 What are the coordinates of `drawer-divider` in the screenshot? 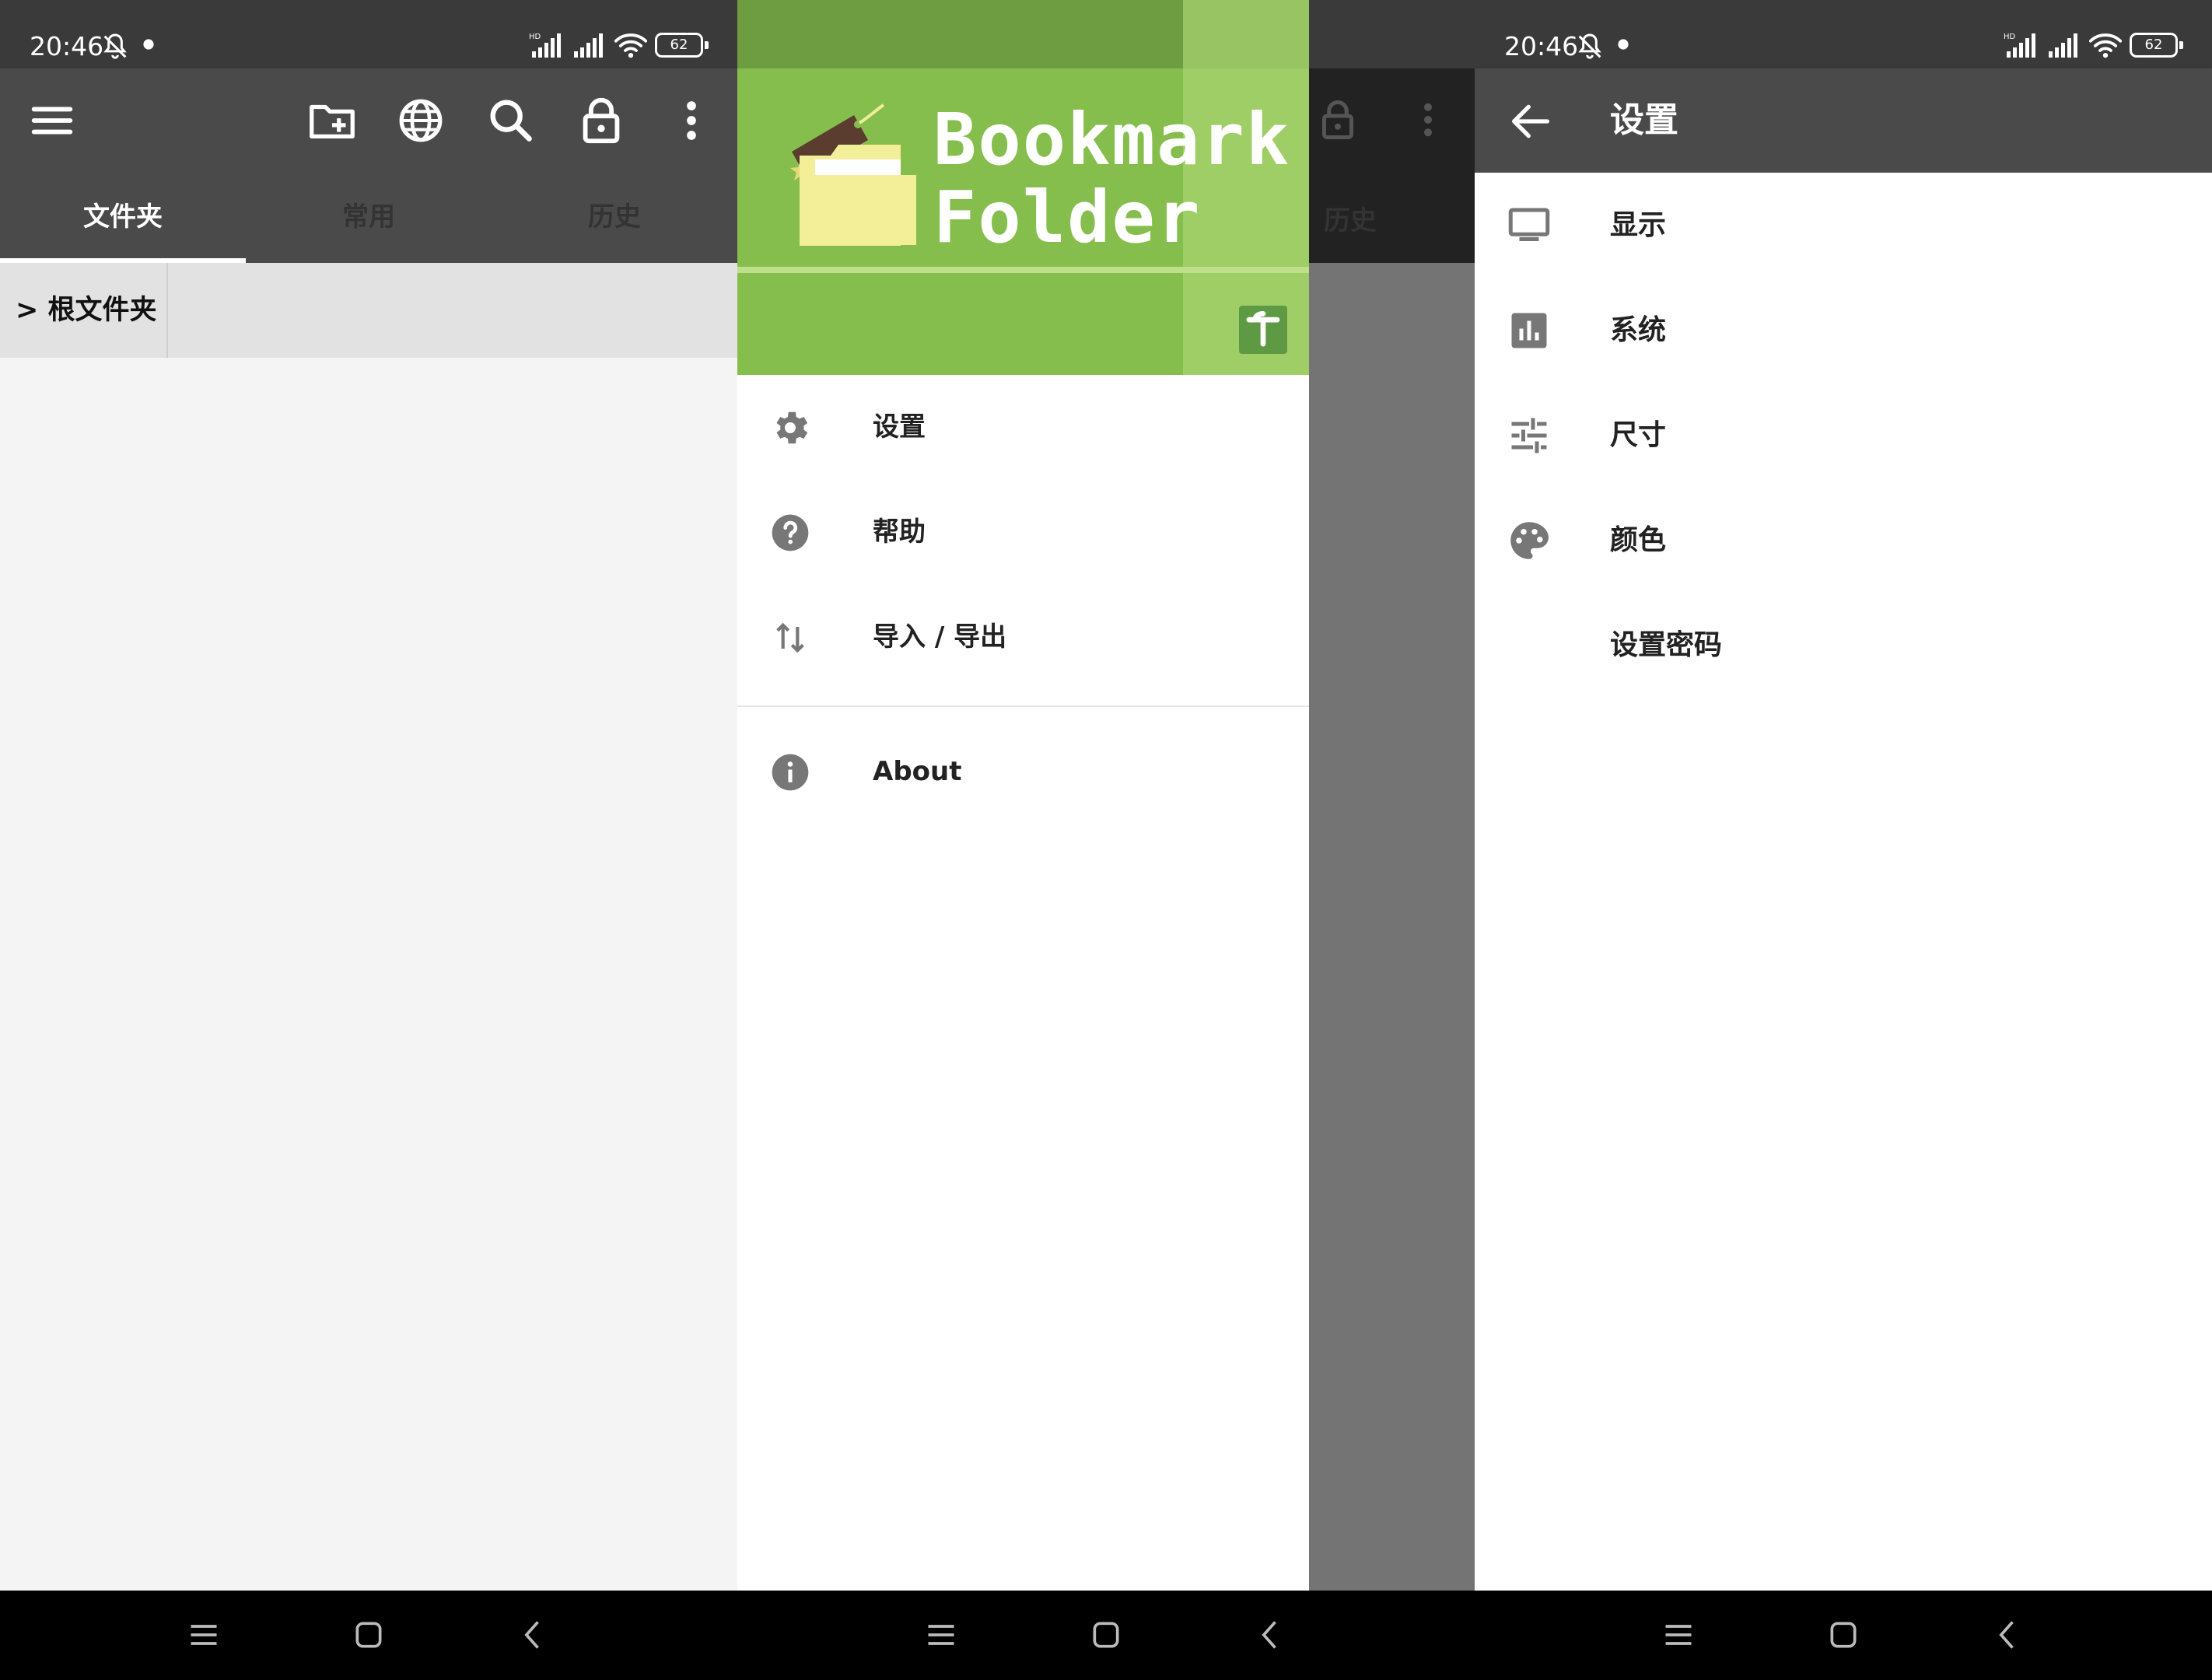 It's located at (1023, 706).